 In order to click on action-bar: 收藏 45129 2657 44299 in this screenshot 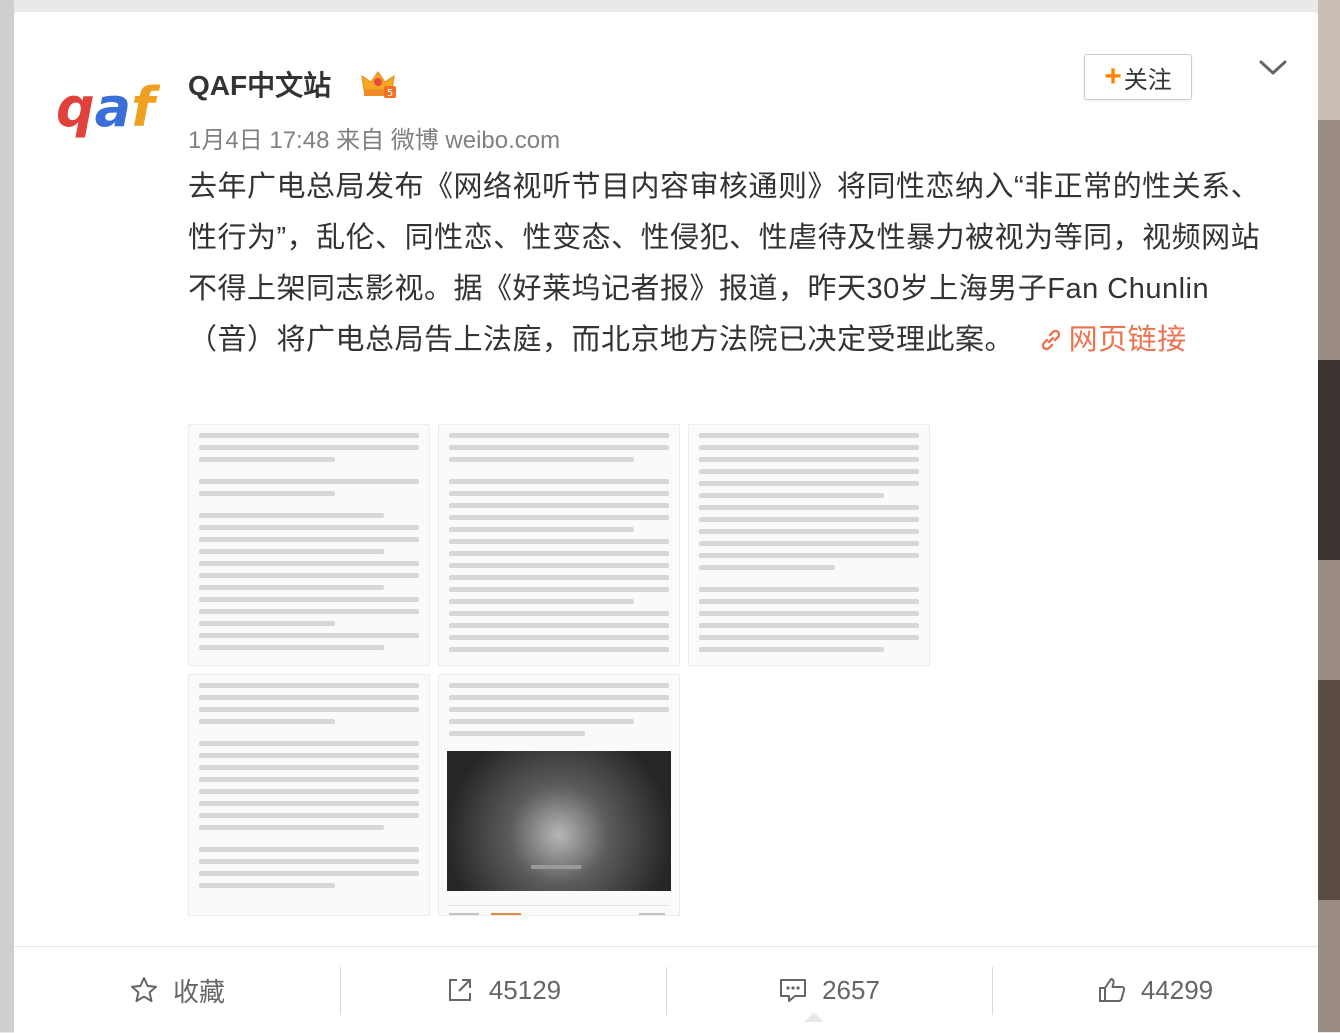, I will do `click(666, 989)`.